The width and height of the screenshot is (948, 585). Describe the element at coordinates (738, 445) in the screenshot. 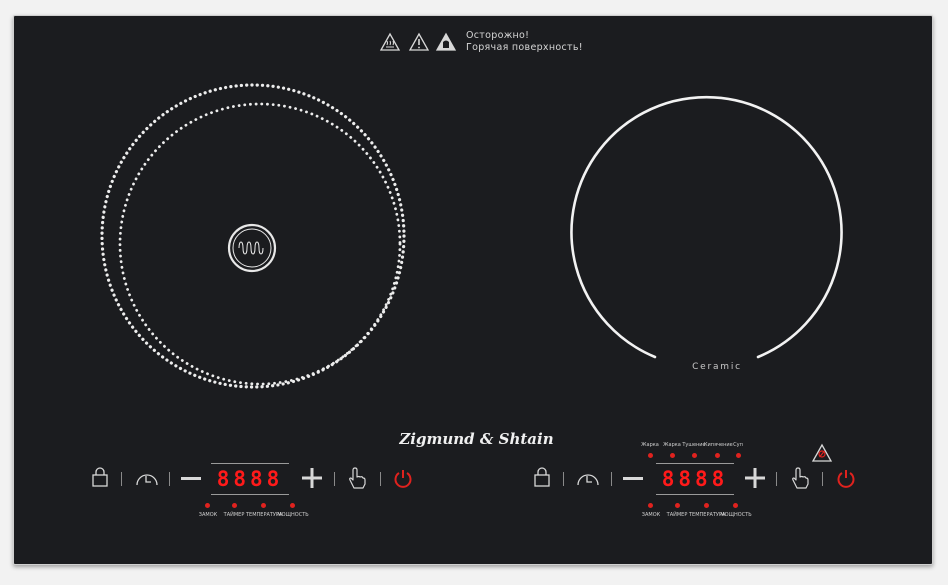

I see `mode-label-5: Суп` at that location.